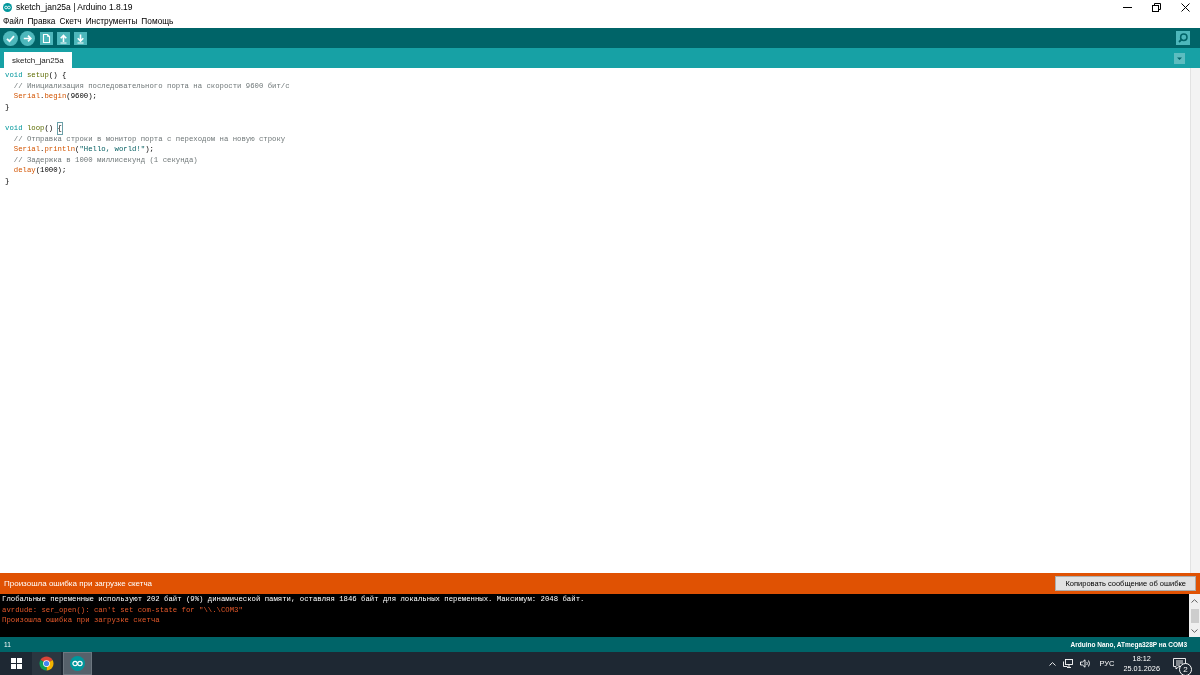  Describe the element at coordinates (1195, 320) in the screenshot. I see `scrollbar-track` at that location.